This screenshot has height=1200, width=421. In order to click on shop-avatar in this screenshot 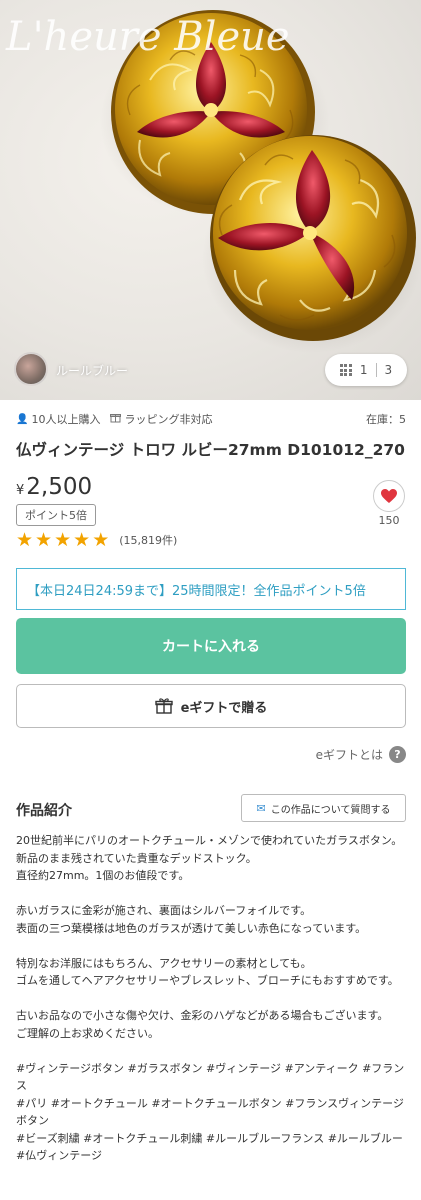, I will do `click(31, 369)`.